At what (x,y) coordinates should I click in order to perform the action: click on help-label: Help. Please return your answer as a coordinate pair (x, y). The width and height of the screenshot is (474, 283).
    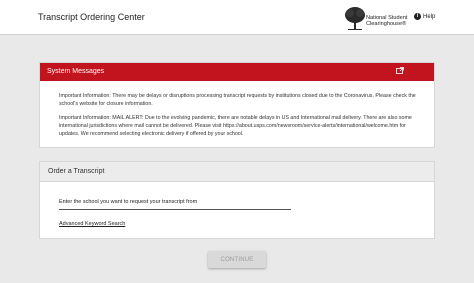
    Looking at the image, I should click on (429, 17).